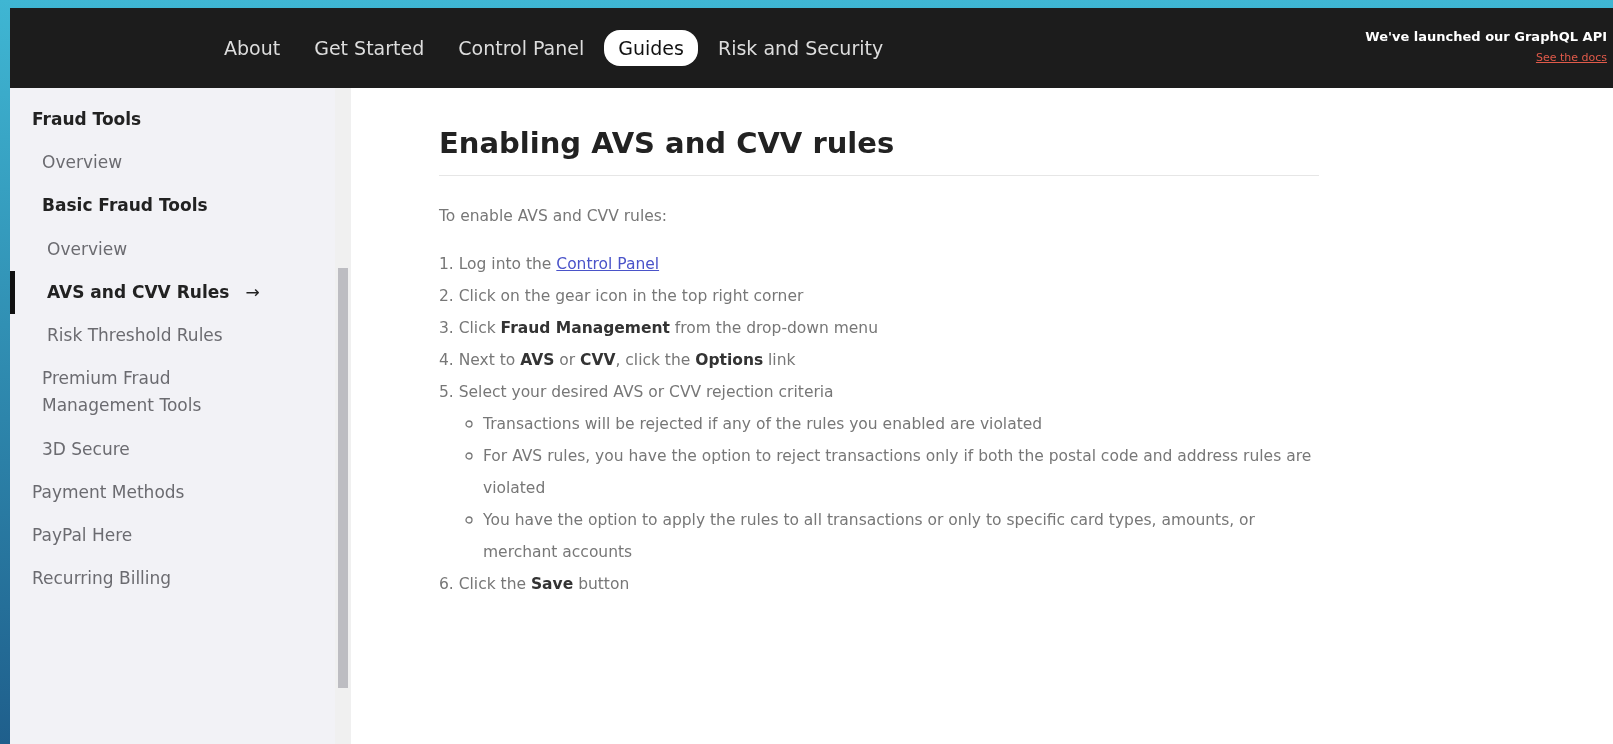 This screenshot has height=744, width=1613. I want to click on step-text: 5. Select your desired AVS or CVV rejection criteria, so click(637, 392).